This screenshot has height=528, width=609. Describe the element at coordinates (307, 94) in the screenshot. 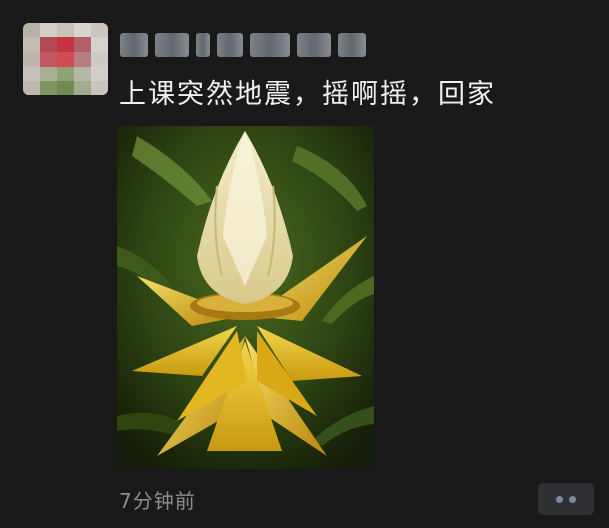

I see `post-text: 上课突然地震，摇啊摇，回家` at that location.